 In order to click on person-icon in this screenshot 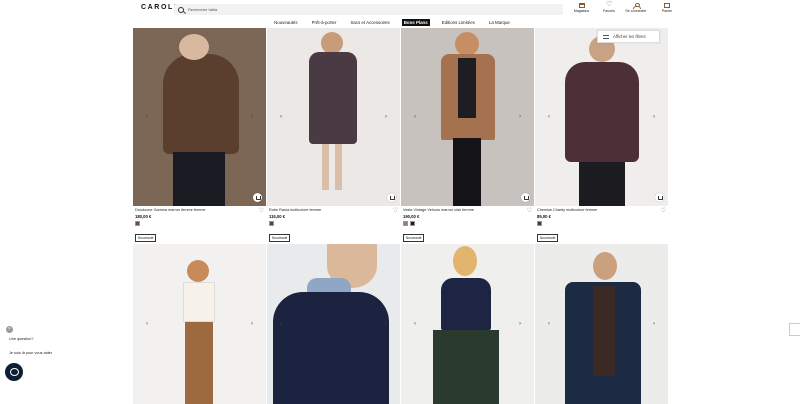, I will do `click(637, 6)`.